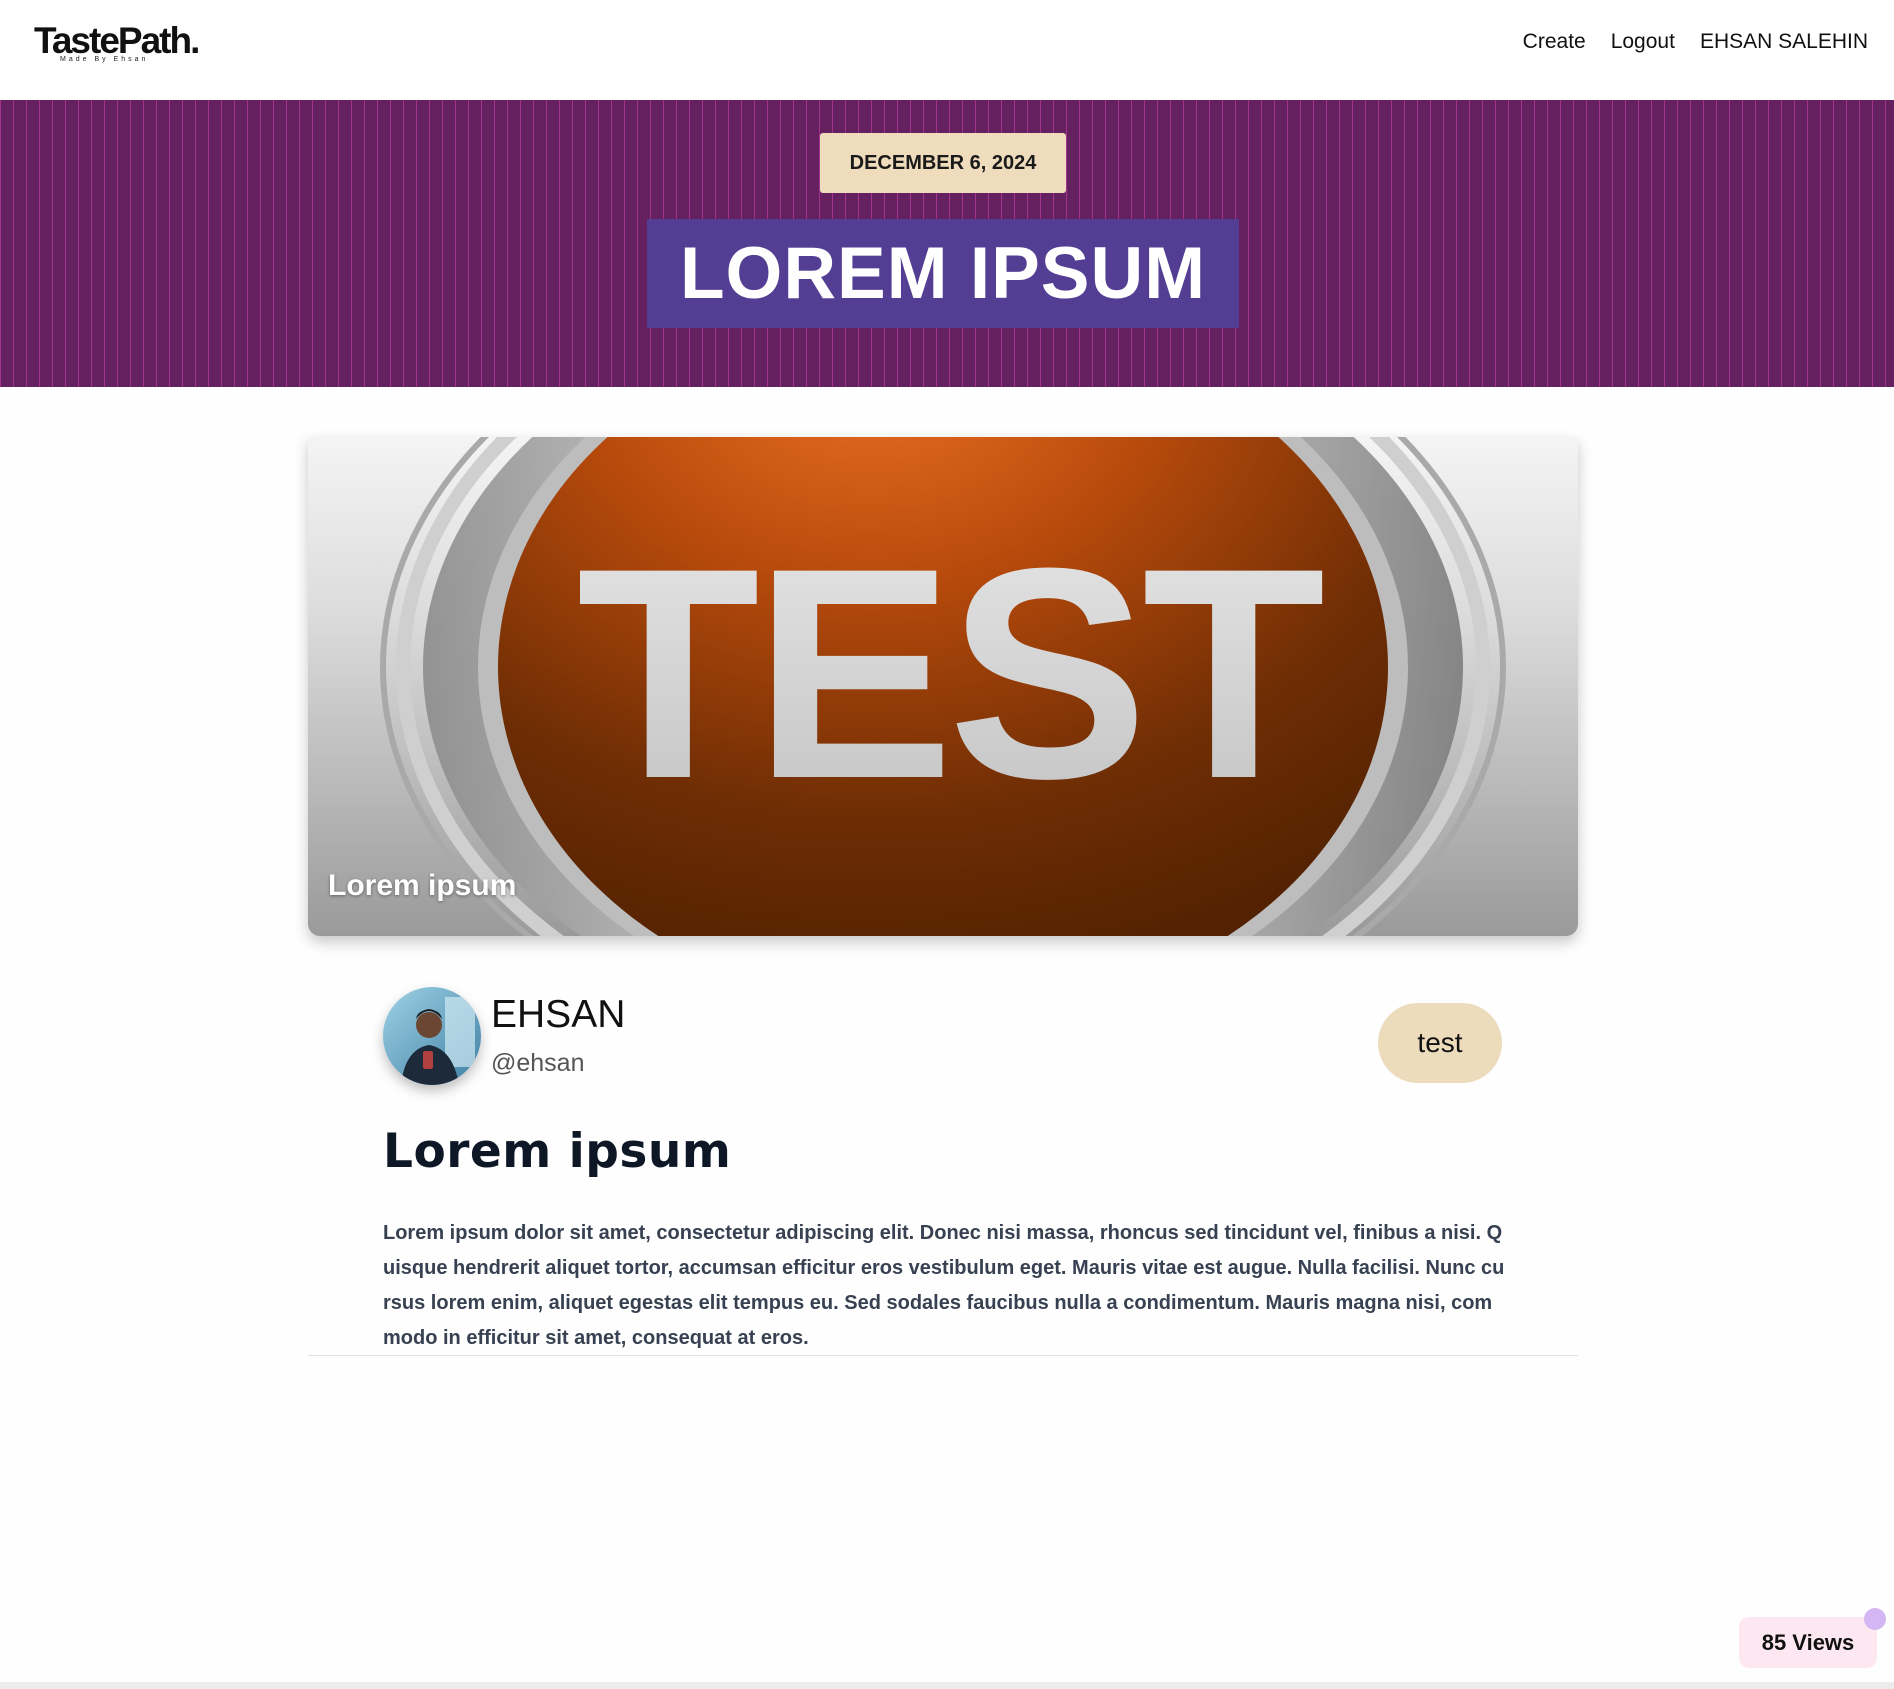 The height and width of the screenshot is (1689, 1894). What do you see at coordinates (558, 1014) in the screenshot?
I see `author-name: EHSAN` at bounding box center [558, 1014].